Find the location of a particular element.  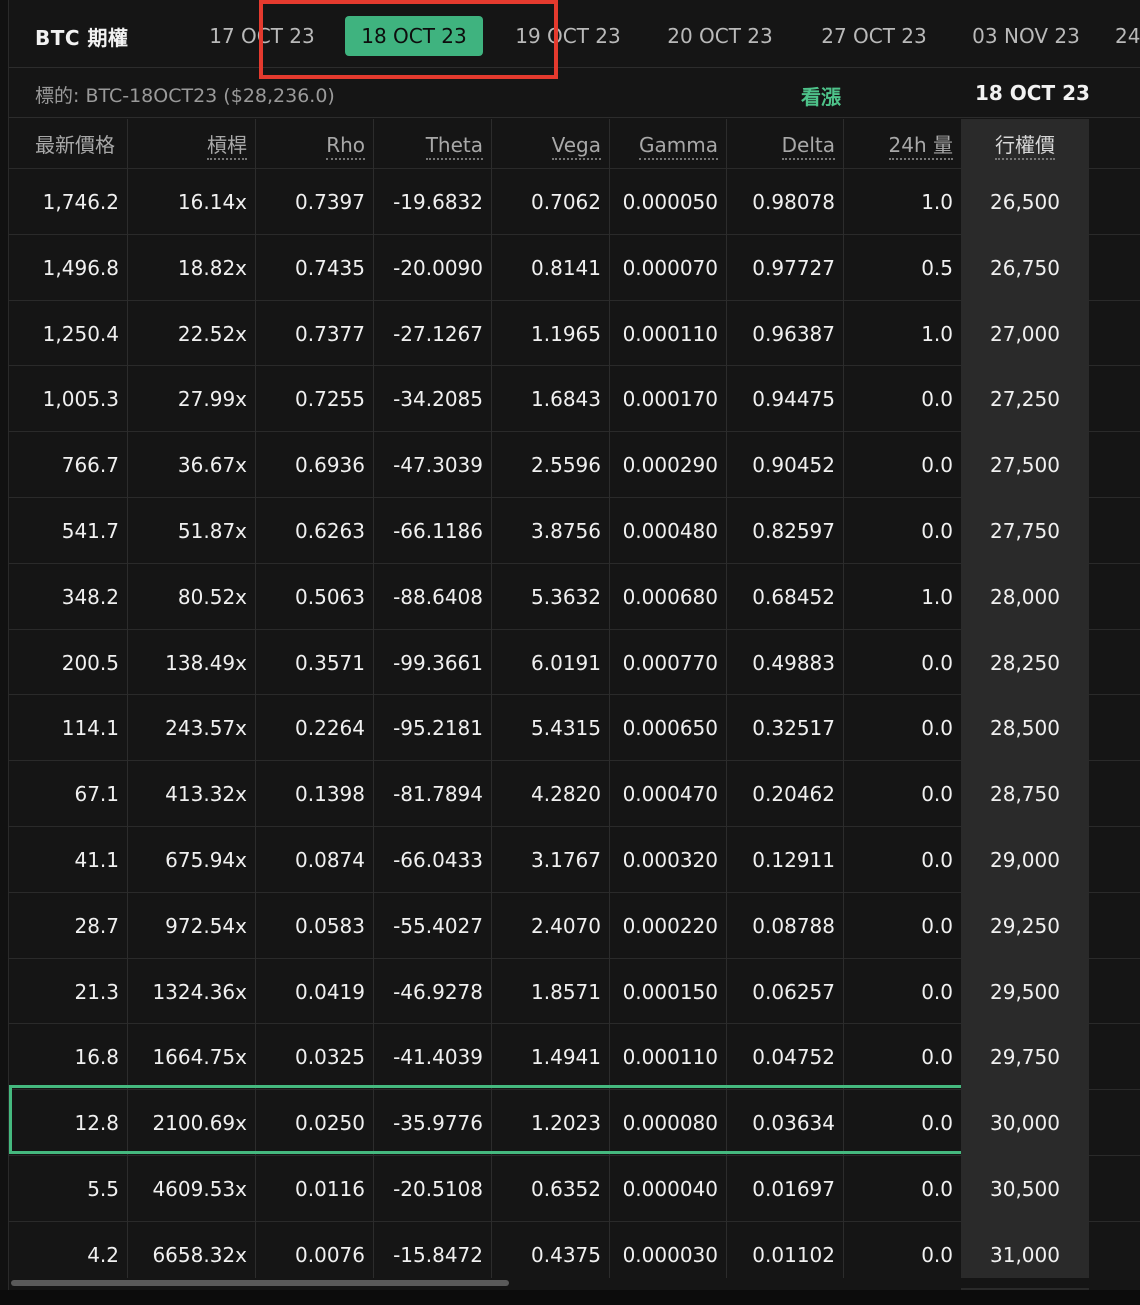

cell-theta: -66.1186 is located at coordinates (438, 531).